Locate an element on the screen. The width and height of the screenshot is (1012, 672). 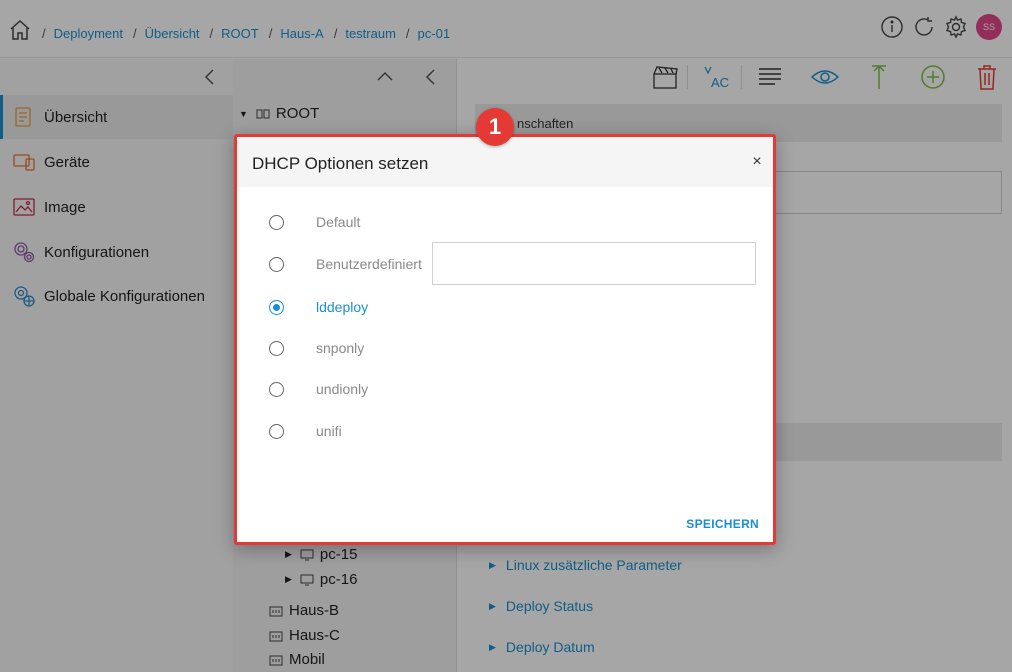
option-undionly: undionly is located at coordinates (505, 390).